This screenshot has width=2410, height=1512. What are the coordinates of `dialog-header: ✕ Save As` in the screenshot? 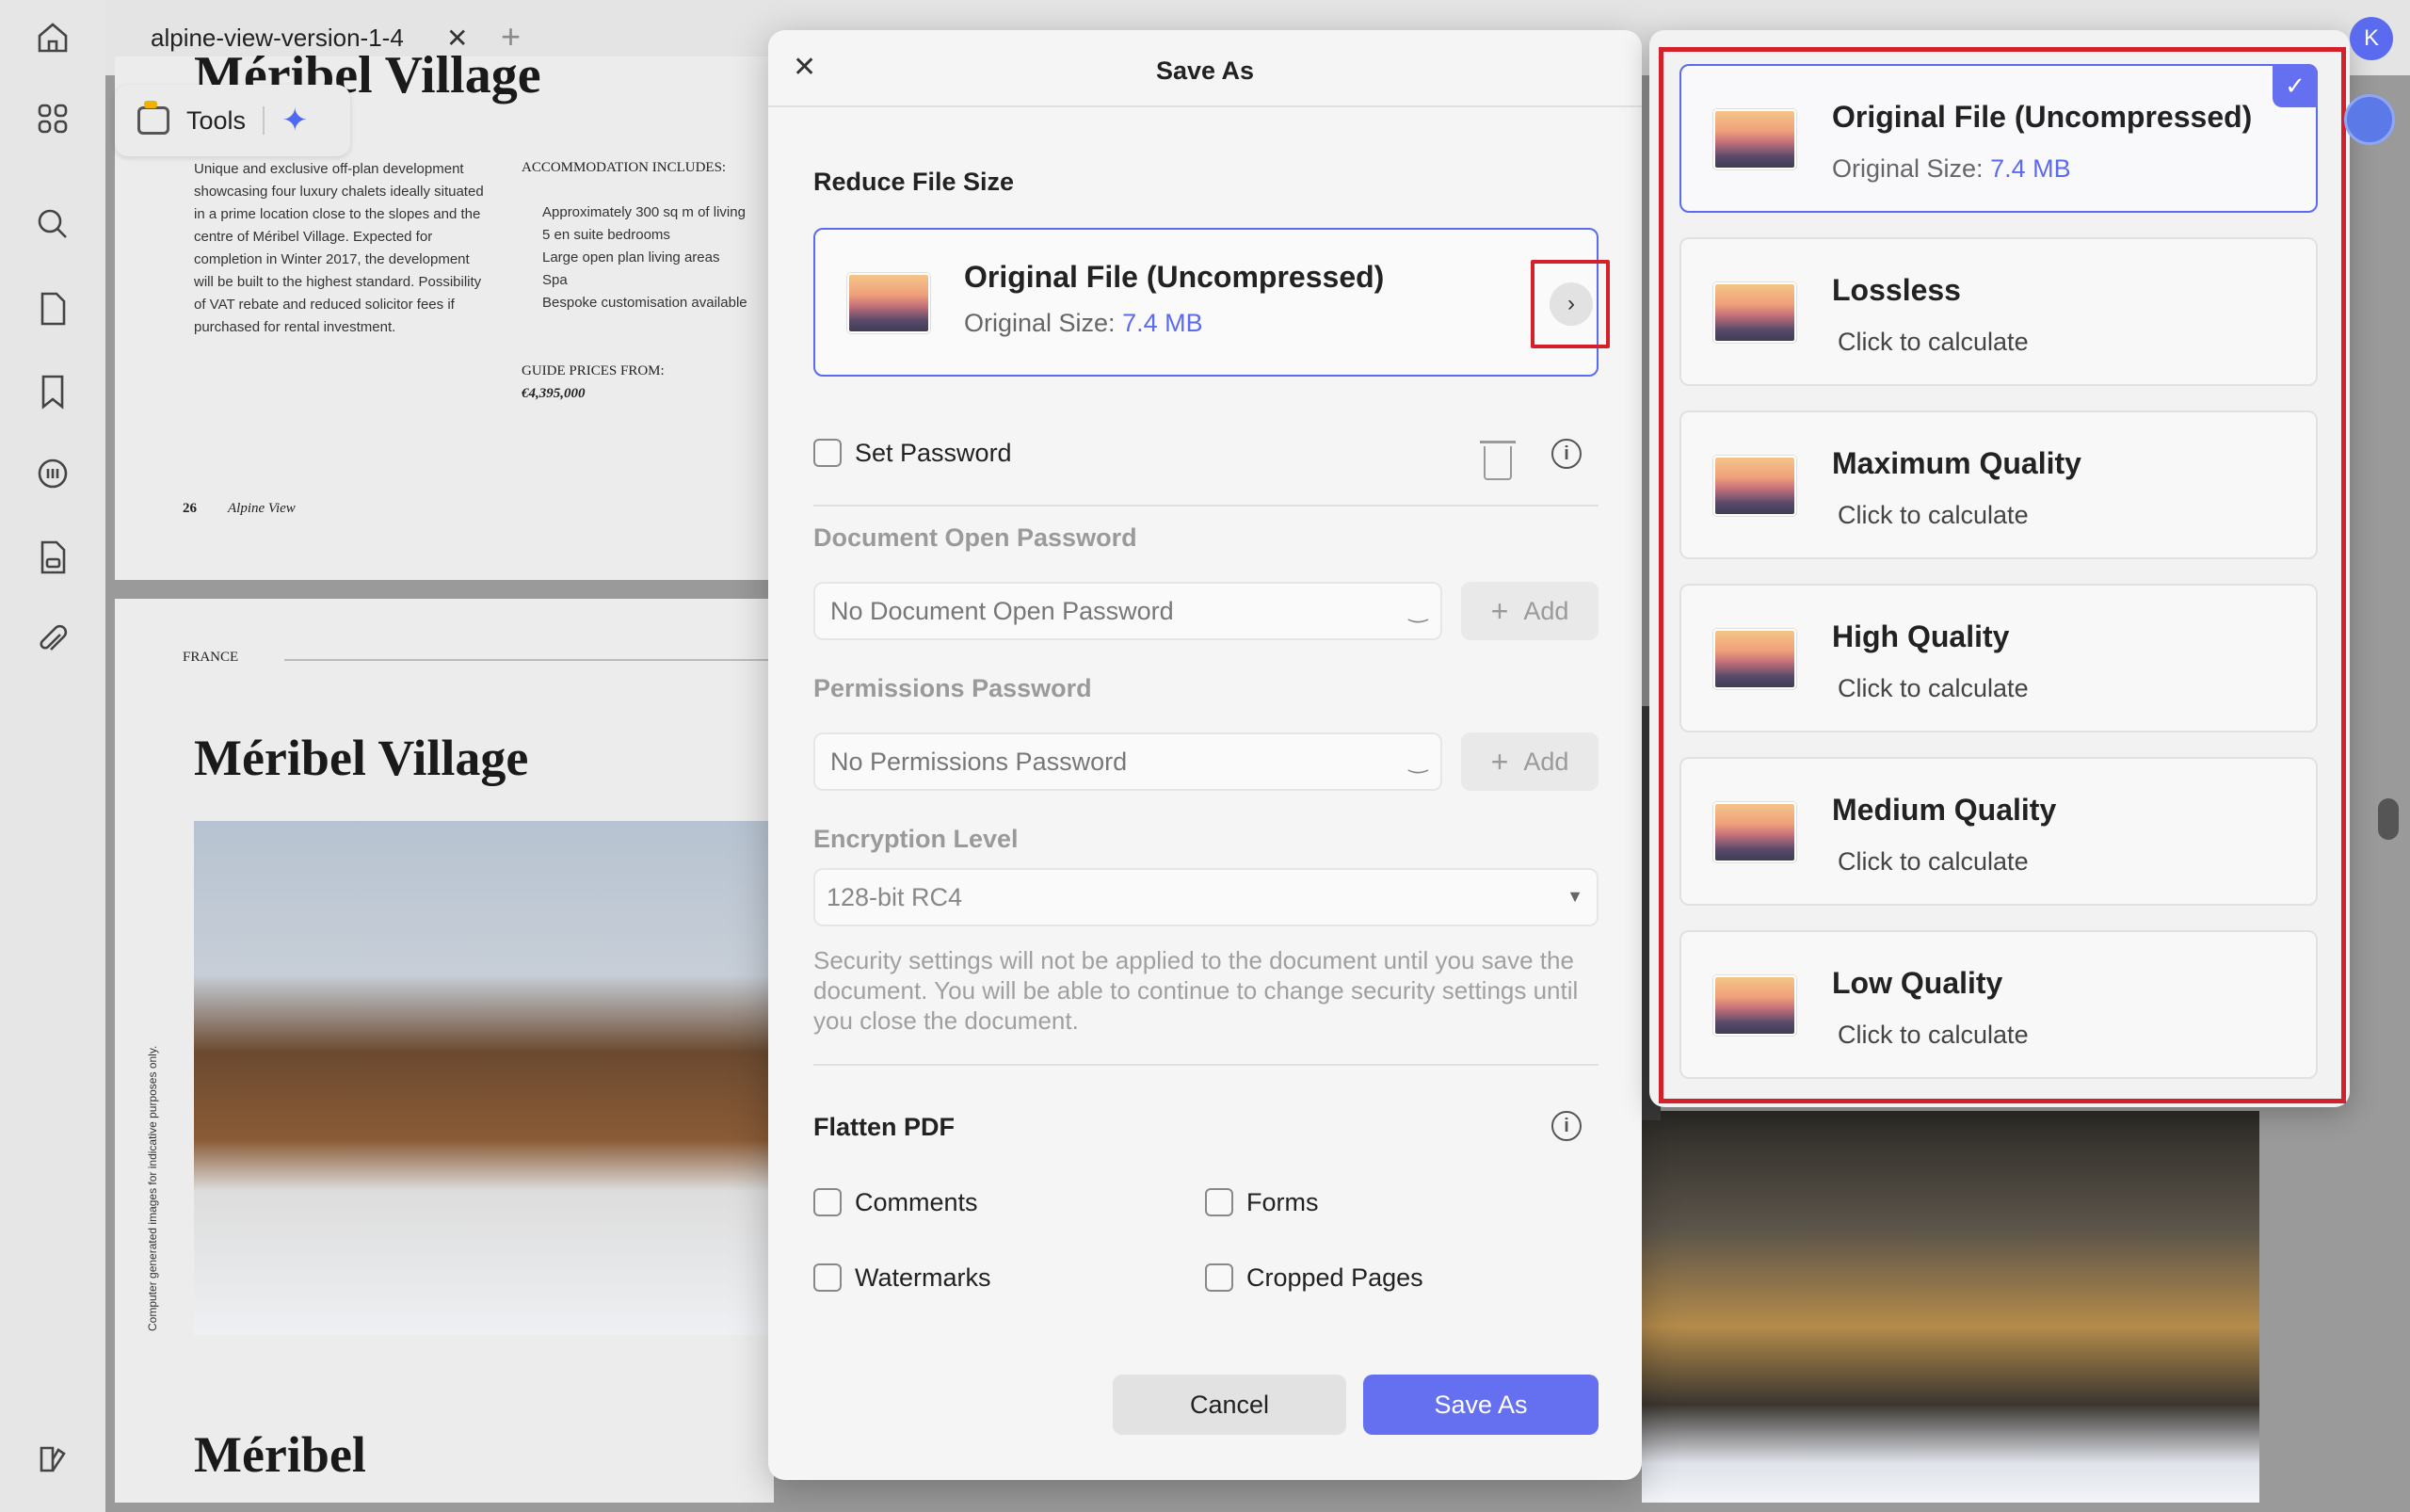 It's located at (1205, 68).